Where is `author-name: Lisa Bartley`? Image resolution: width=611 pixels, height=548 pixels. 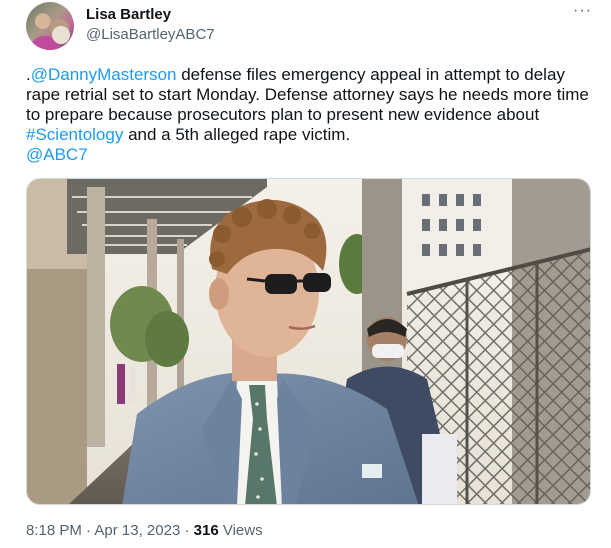
author-name: Lisa Bartley is located at coordinates (128, 14).